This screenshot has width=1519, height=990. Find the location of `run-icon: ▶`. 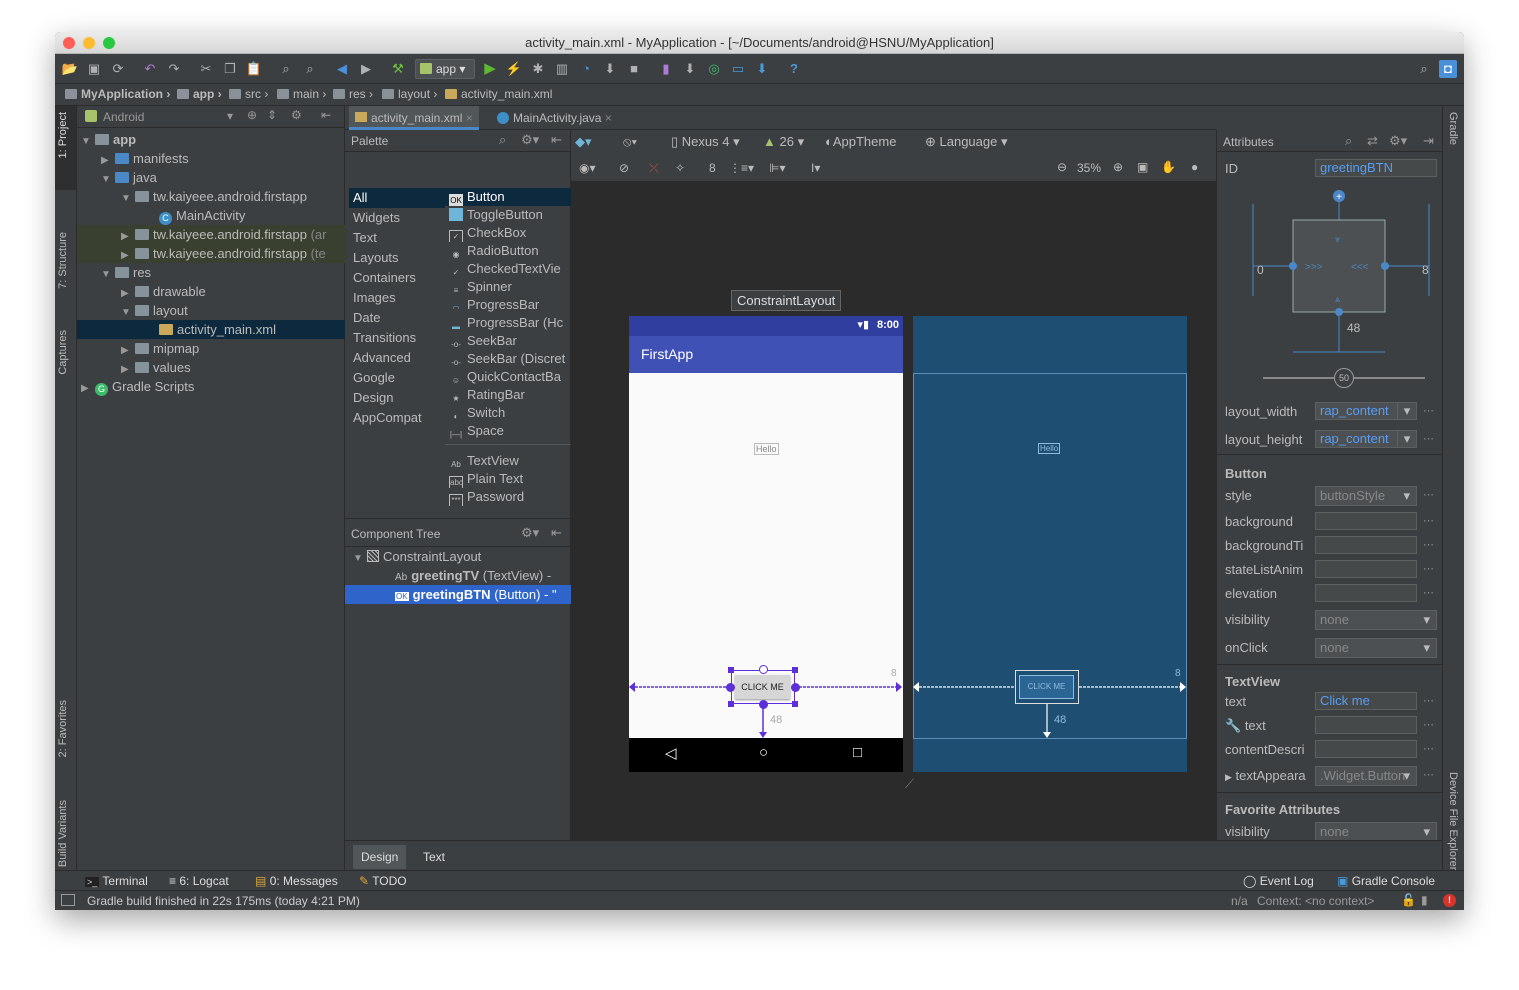

run-icon: ▶ is located at coordinates (490, 69).